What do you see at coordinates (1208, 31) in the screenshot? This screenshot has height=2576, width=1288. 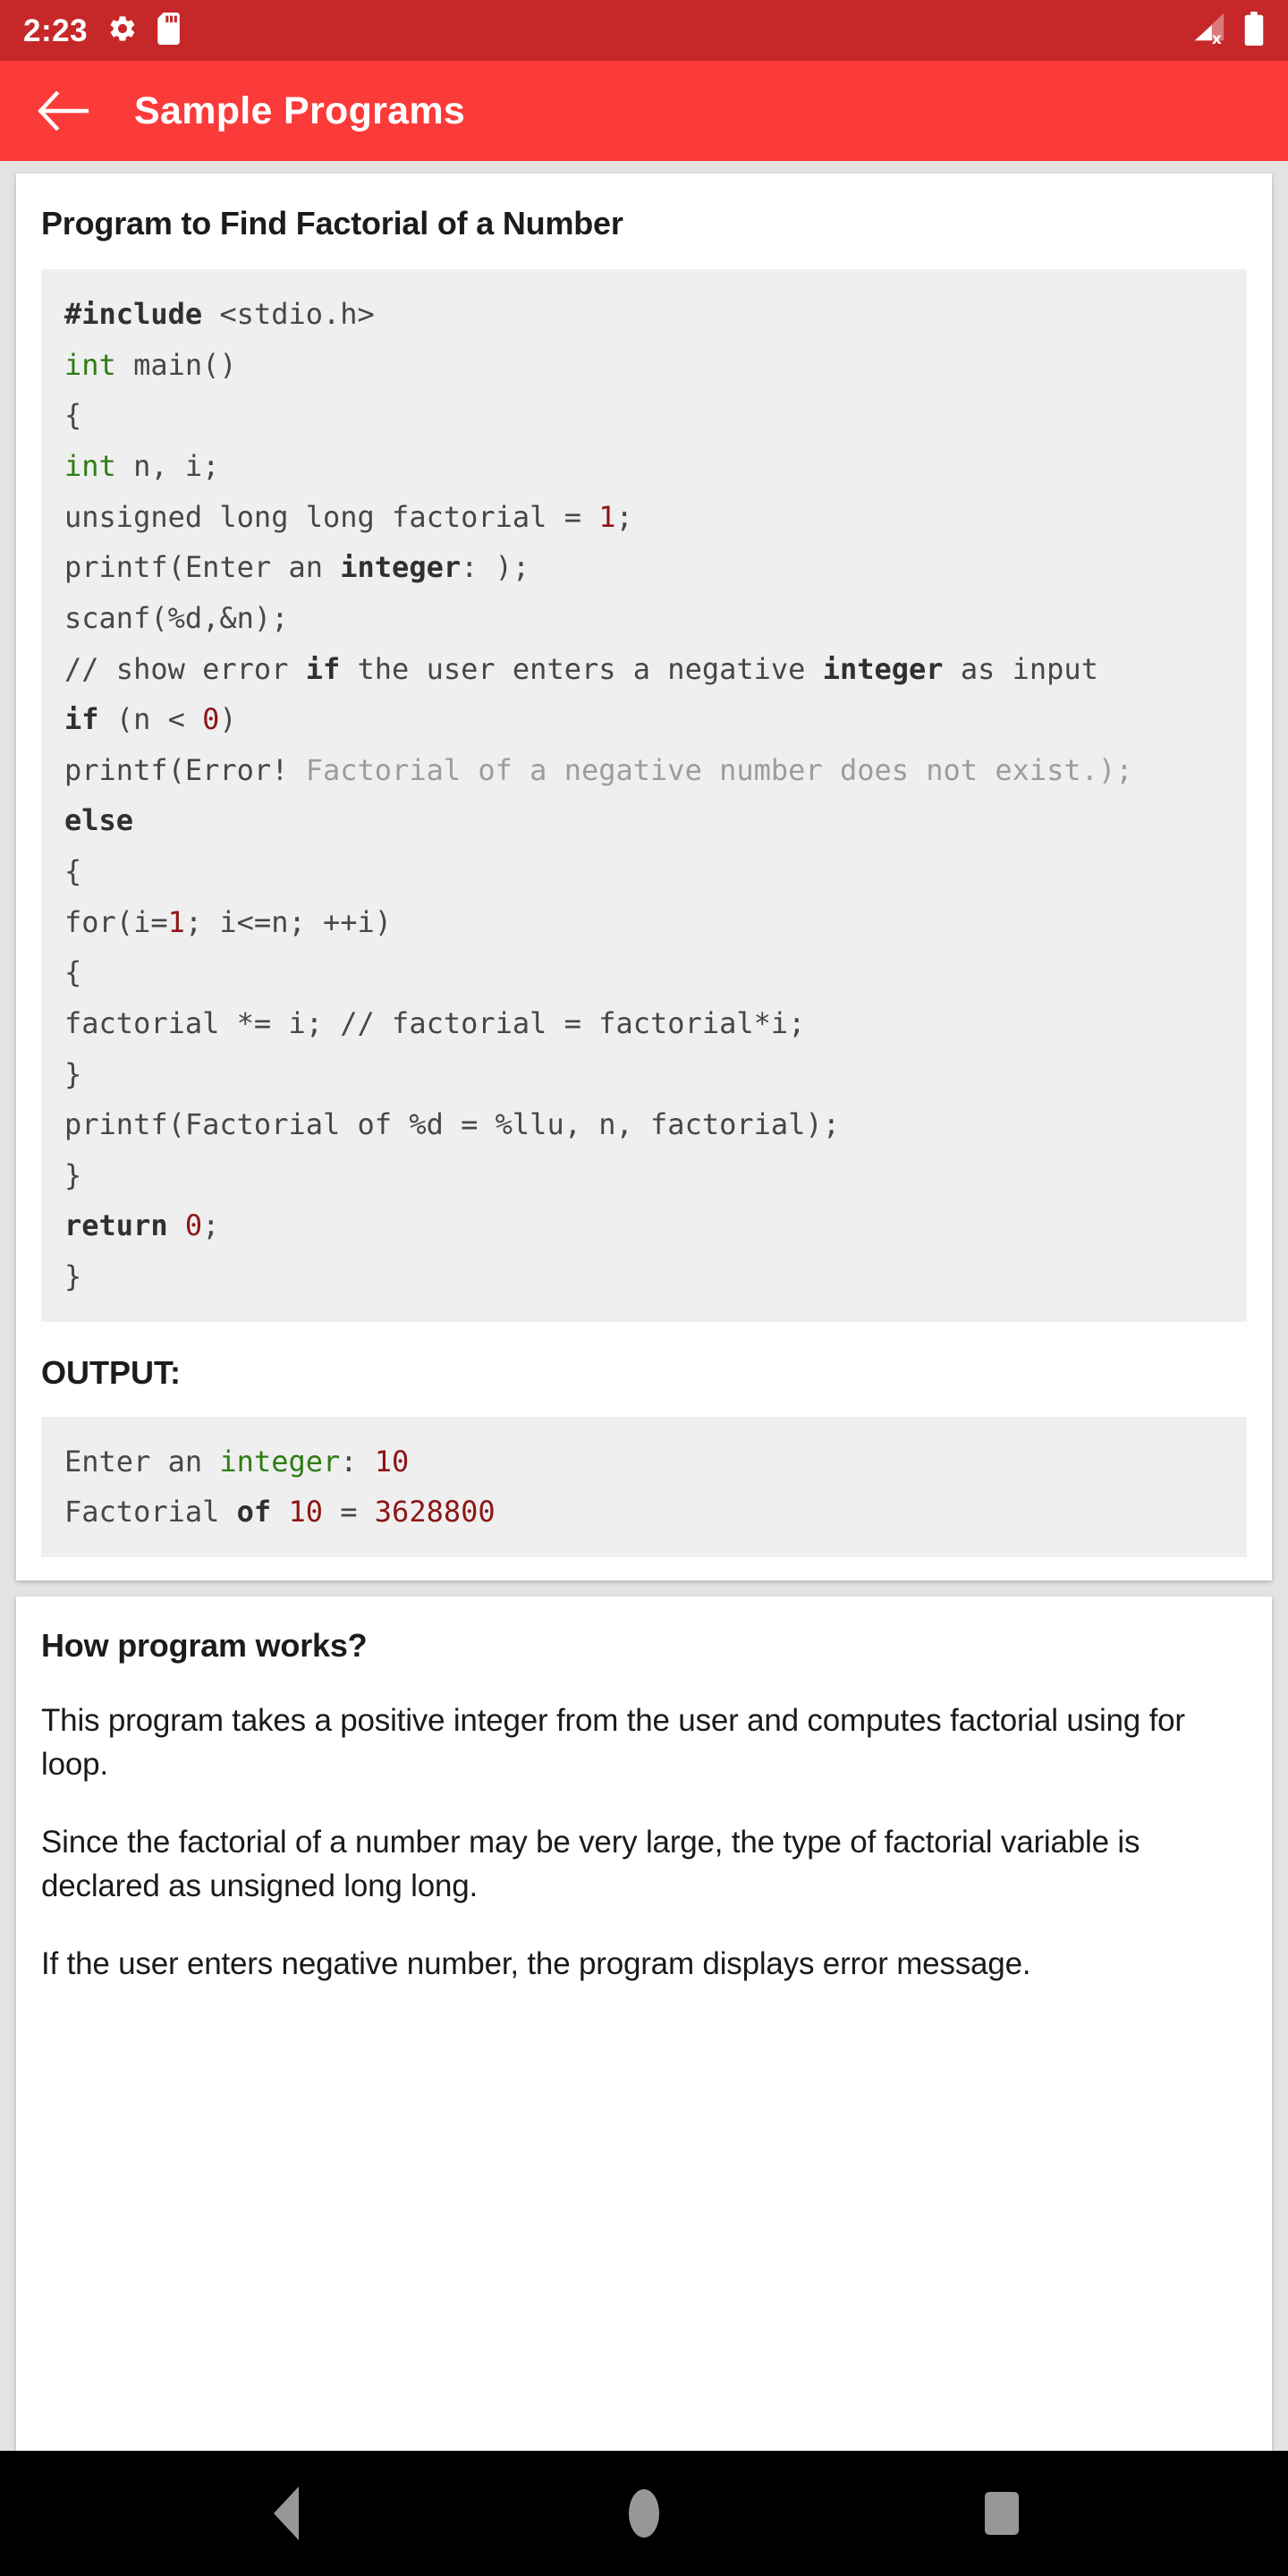 I see `signal-no-sim-icon: x` at bounding box center [1208, 31].